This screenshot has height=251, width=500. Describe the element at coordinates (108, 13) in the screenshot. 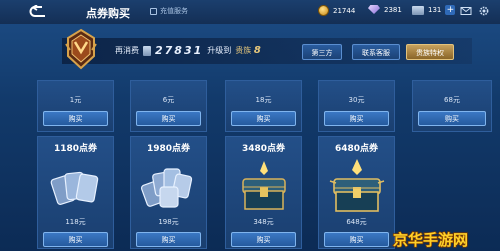

I see `page-title: 点券购买` at that location.